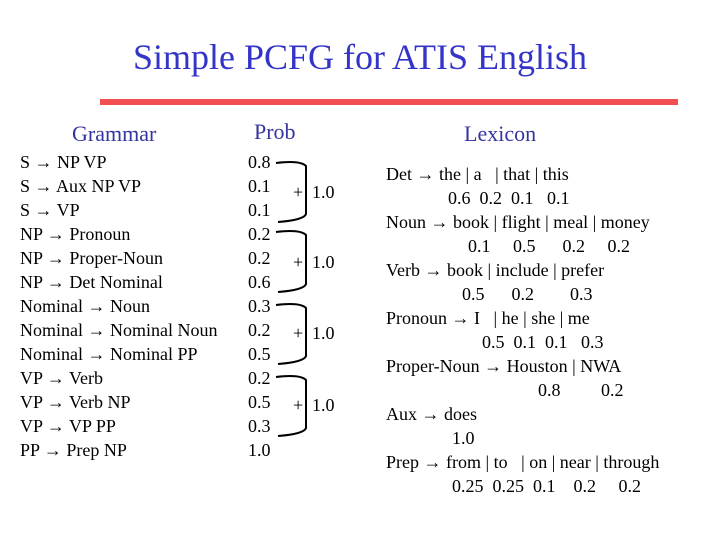 This screenshot has width=720, height=540. Describe the element at coordinates (509, 198) in the screenshot. I see `lexicon-probs: 0.6 0.2 0.1 0.1` at that location.